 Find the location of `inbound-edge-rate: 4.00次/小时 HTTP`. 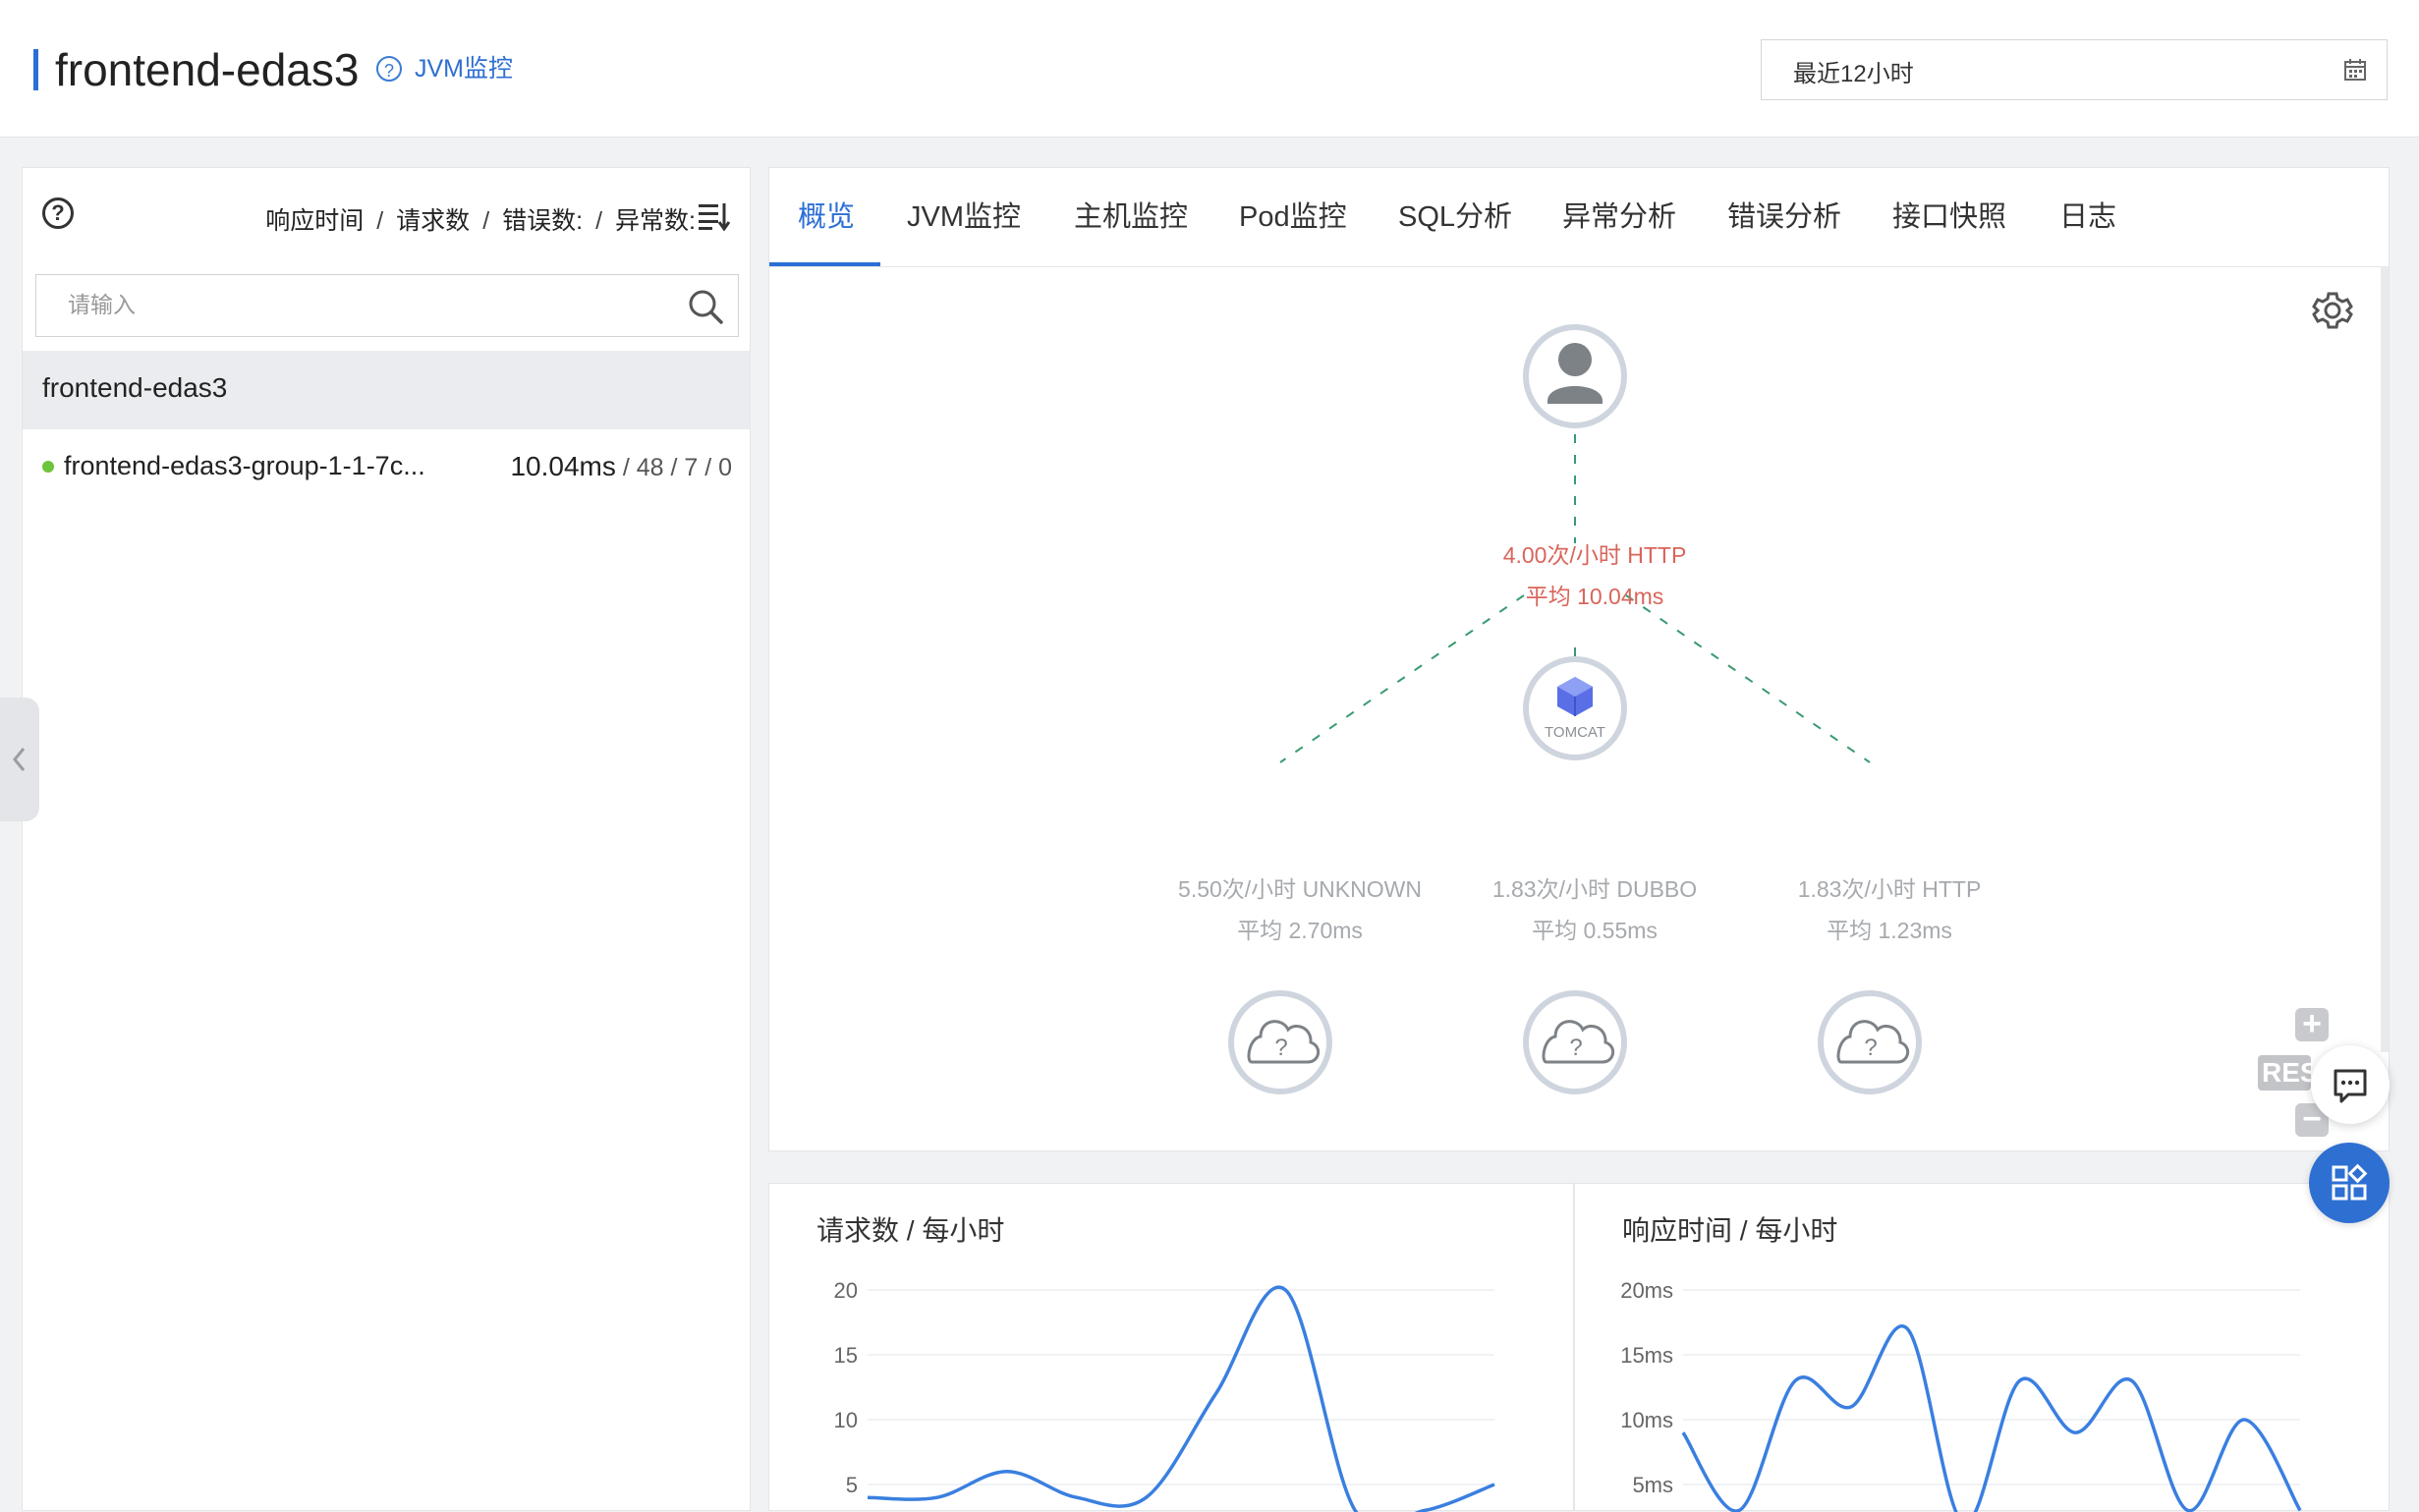

inbound-edge-rate: 4.00次/小时 HTTP is located at coordinates (1595, 555).